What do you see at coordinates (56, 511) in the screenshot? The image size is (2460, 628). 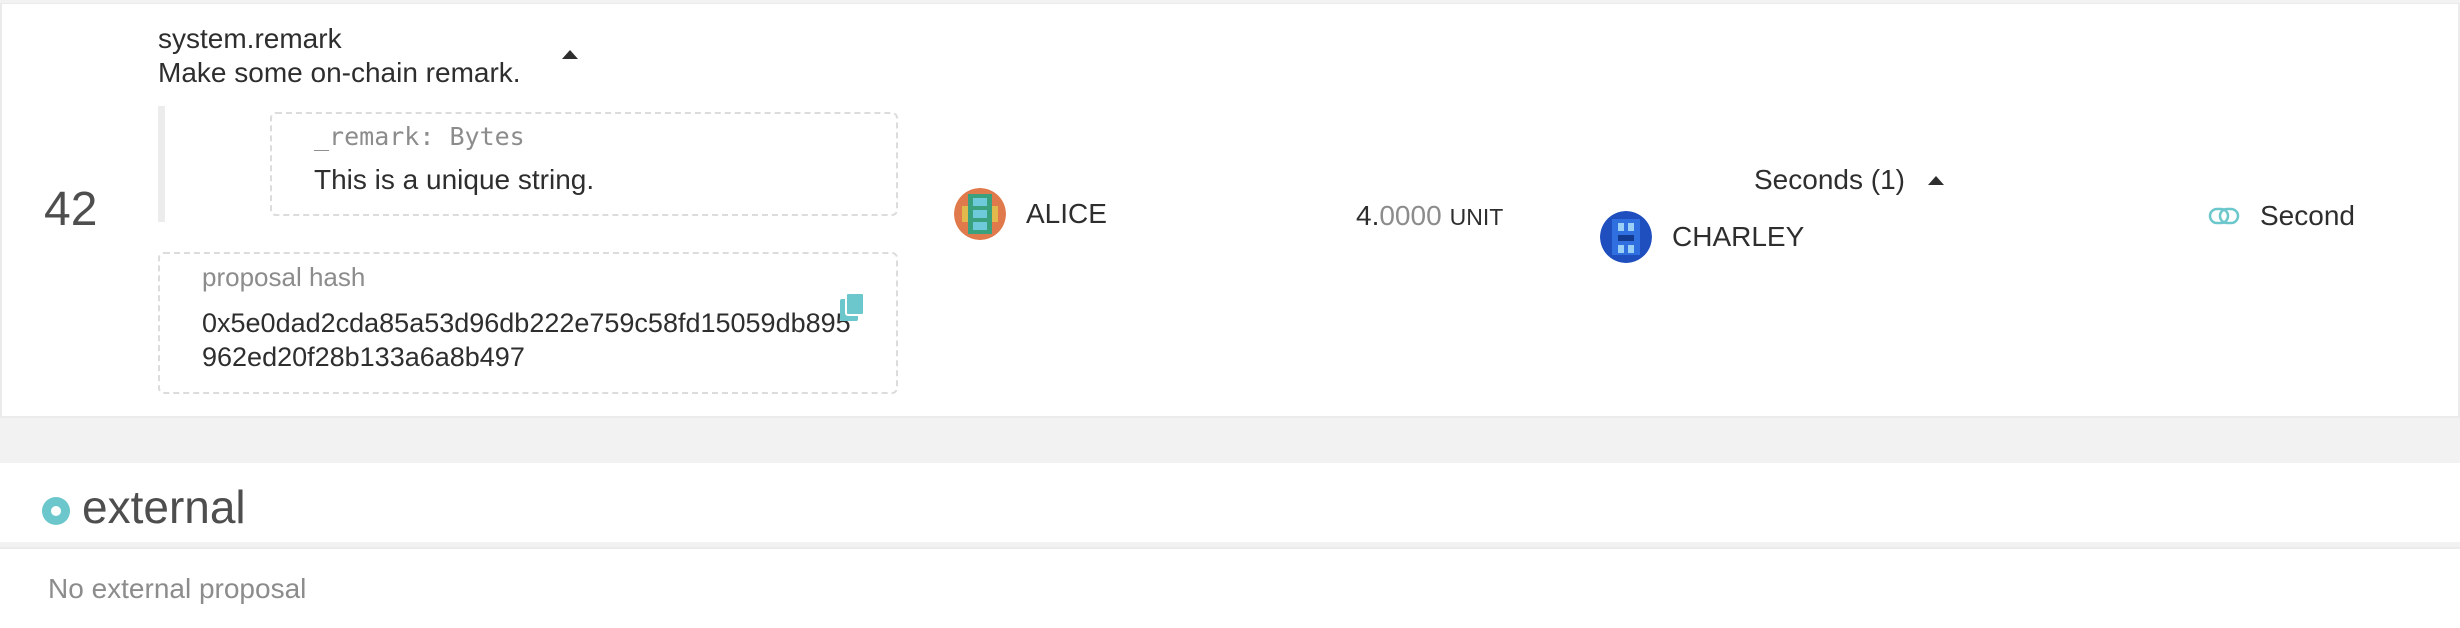 I see `dot-circle-icon` at bounding box center [56, 511].